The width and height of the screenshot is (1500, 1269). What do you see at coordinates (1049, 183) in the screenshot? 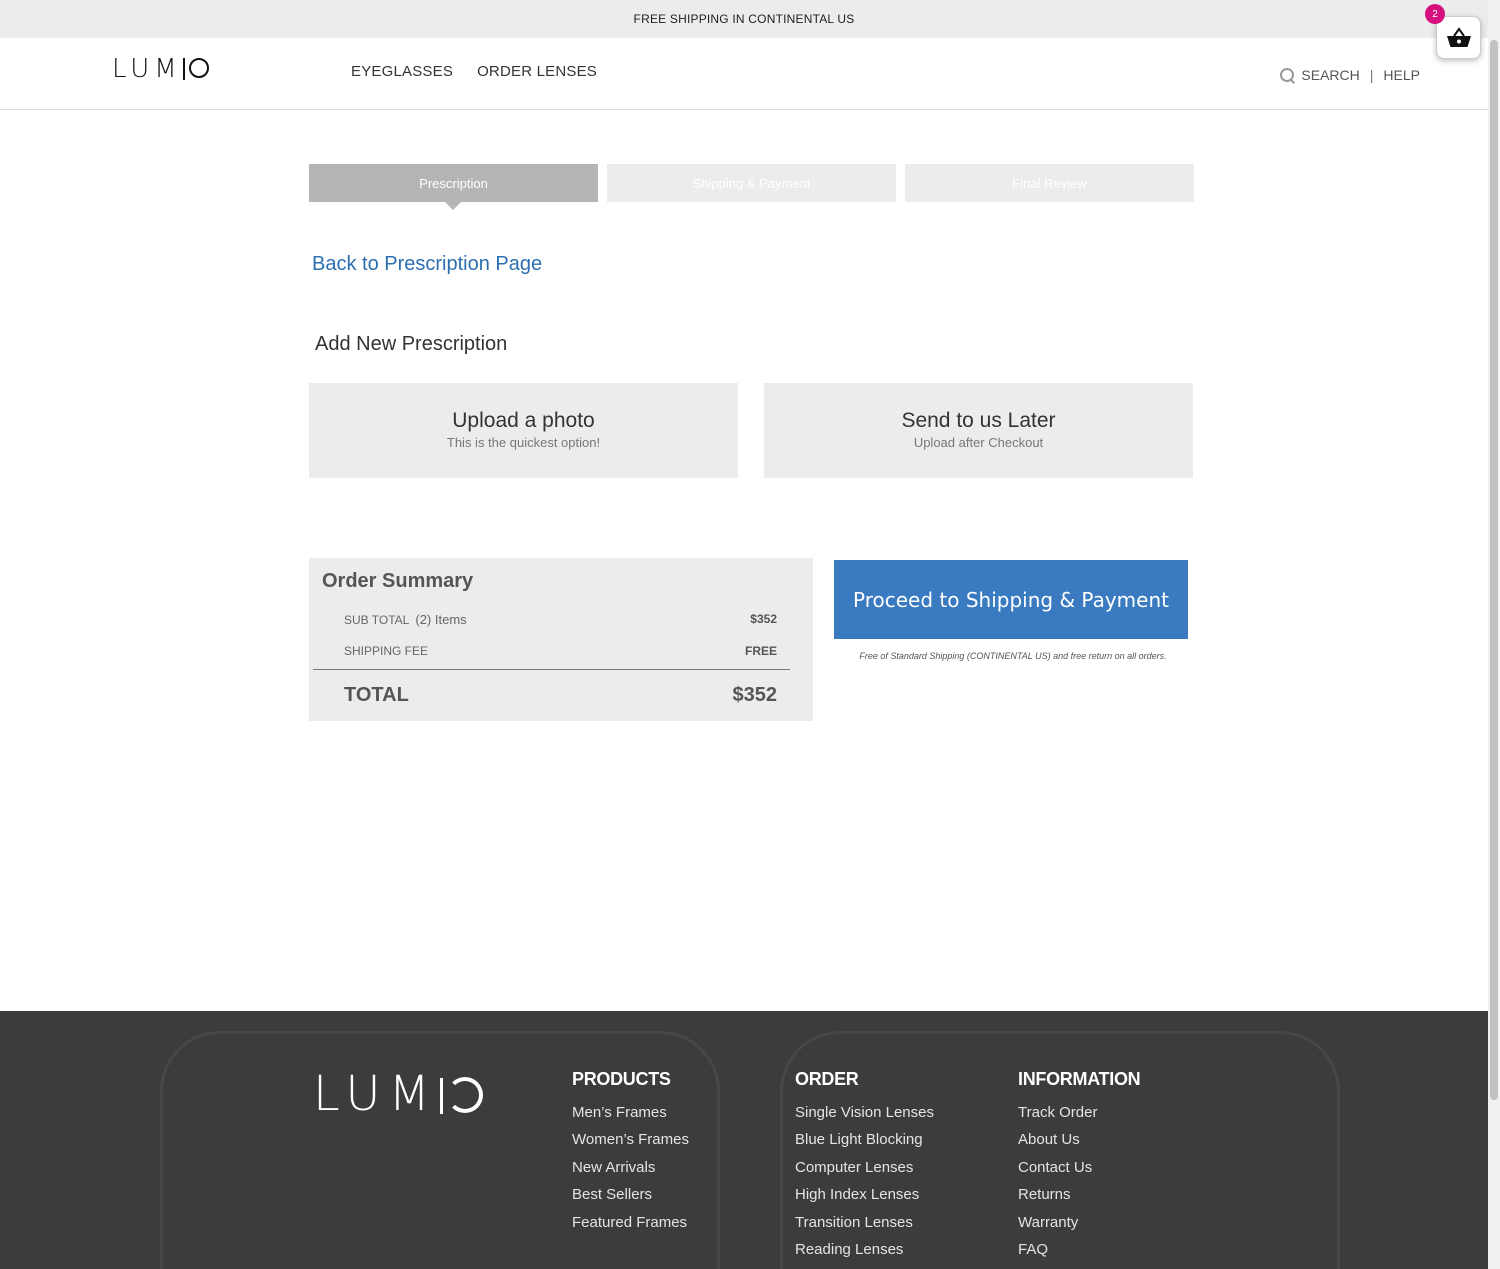
I see `step-final-review: Final Review` at bounding box center [1049, 183].